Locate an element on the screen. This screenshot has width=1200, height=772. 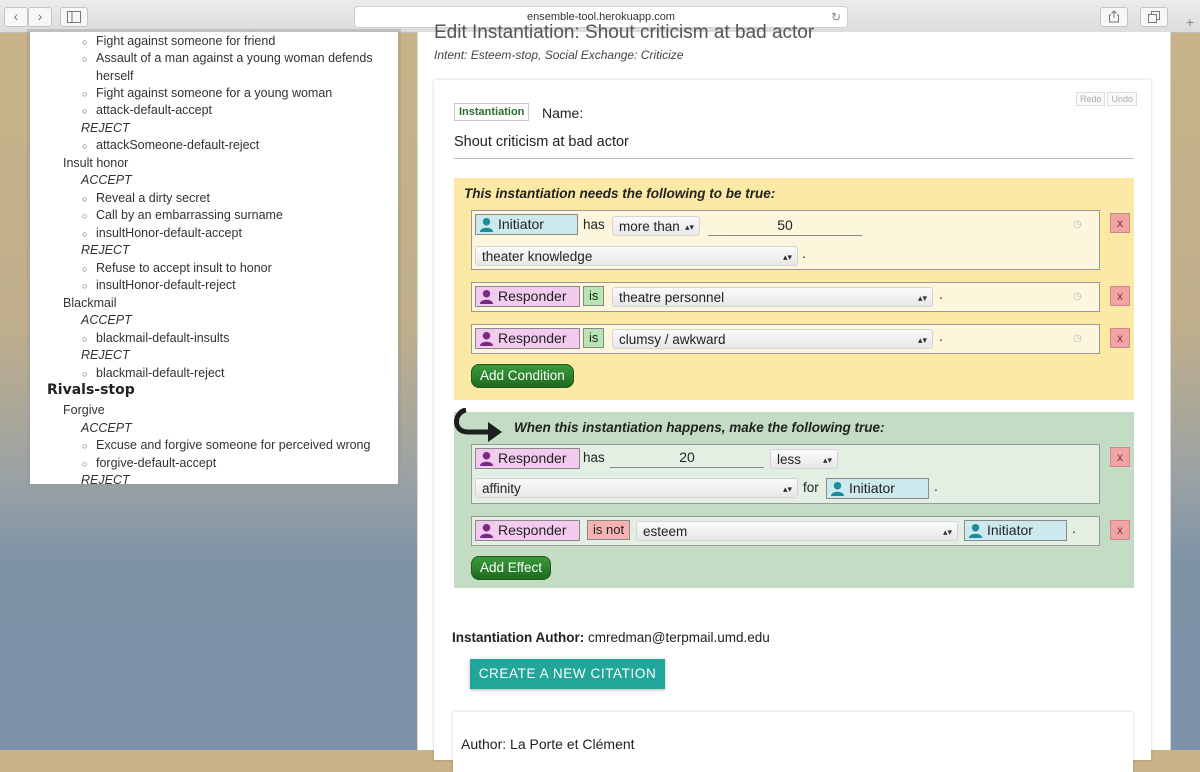
tabs-icon is located at coordinates (1154, 17).